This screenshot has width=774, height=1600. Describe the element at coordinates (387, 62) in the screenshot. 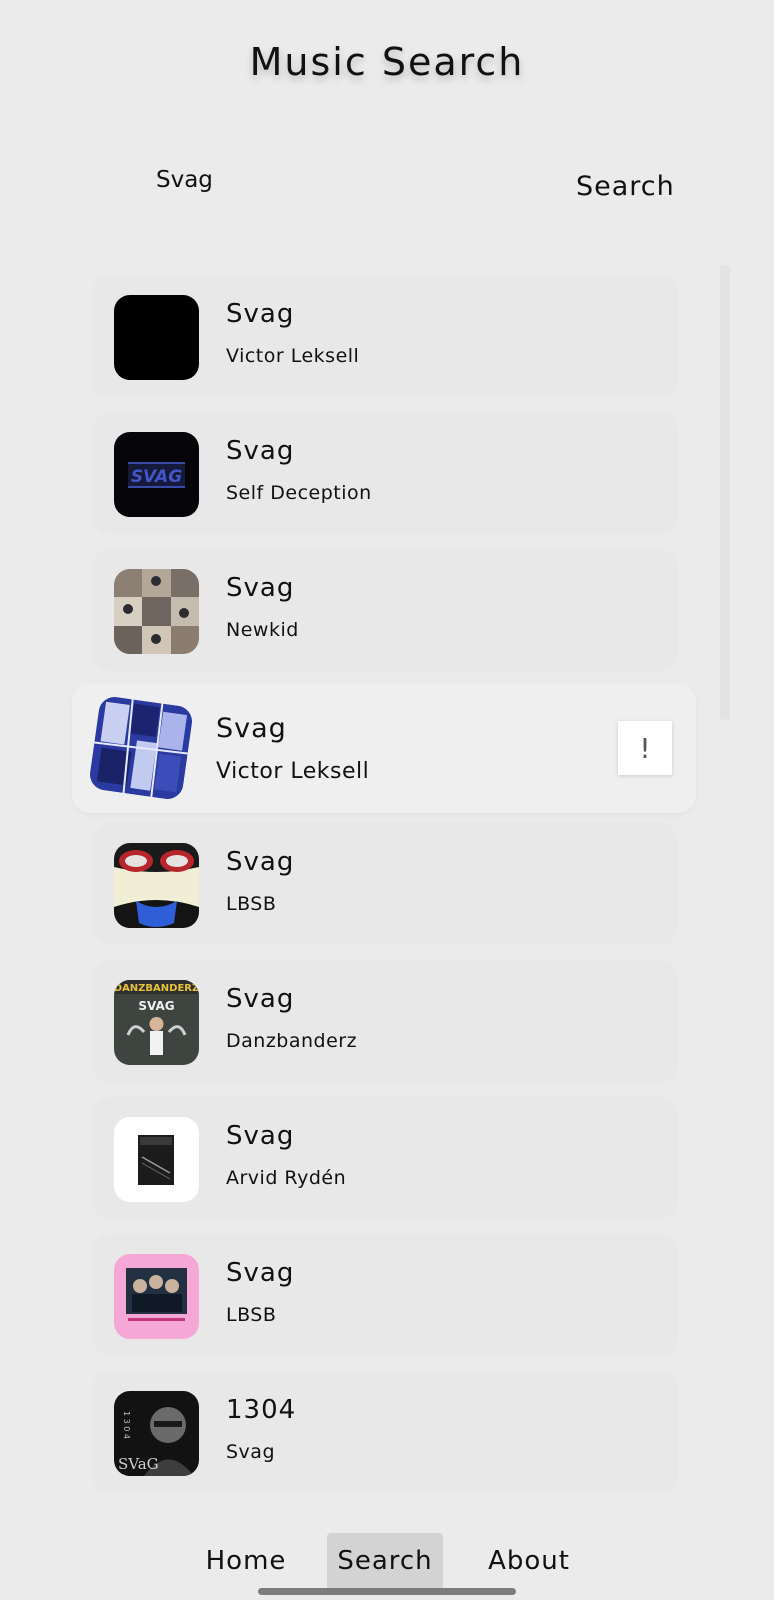

I see `app-title: Music Search` at that location.